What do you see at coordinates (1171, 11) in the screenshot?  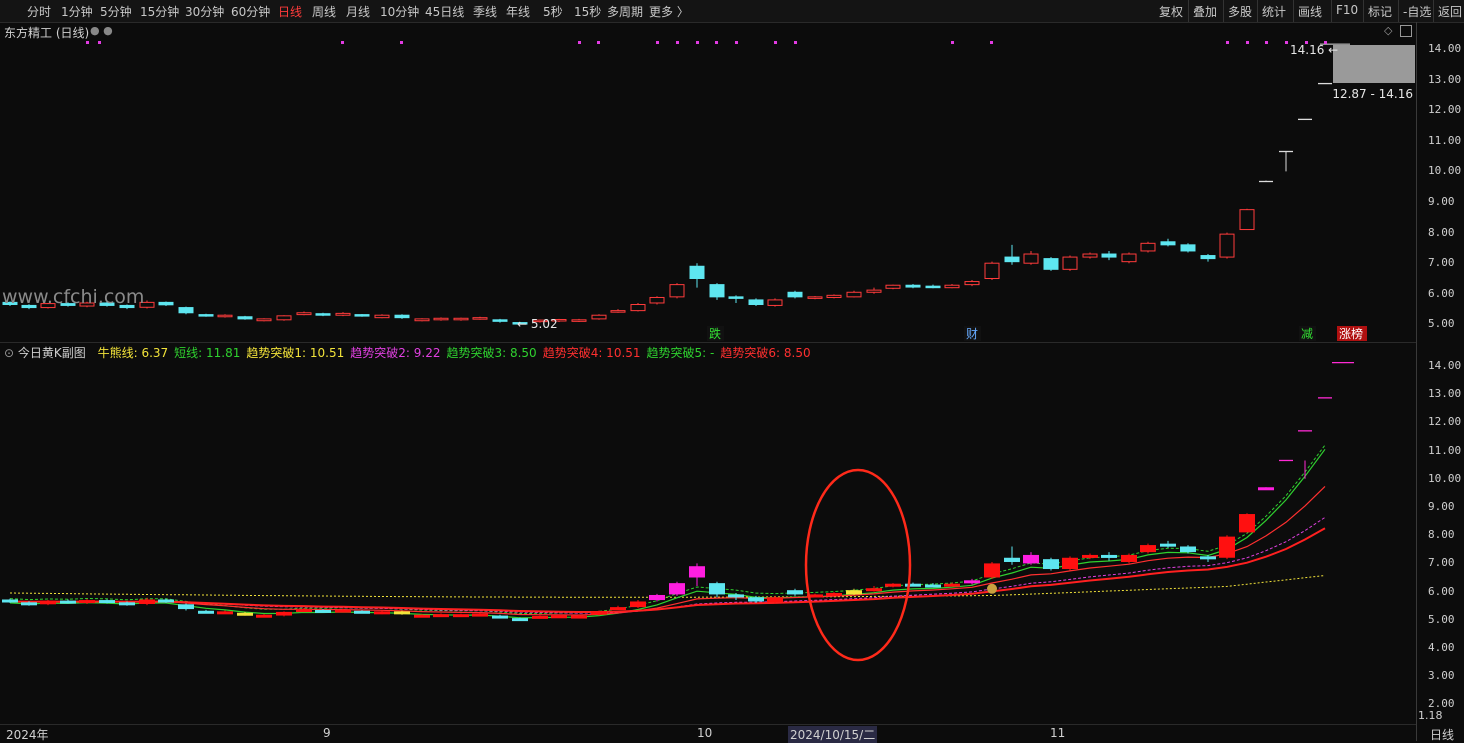 I see `toolbar-button-0: 复权` at bounding box center [1171, 11].